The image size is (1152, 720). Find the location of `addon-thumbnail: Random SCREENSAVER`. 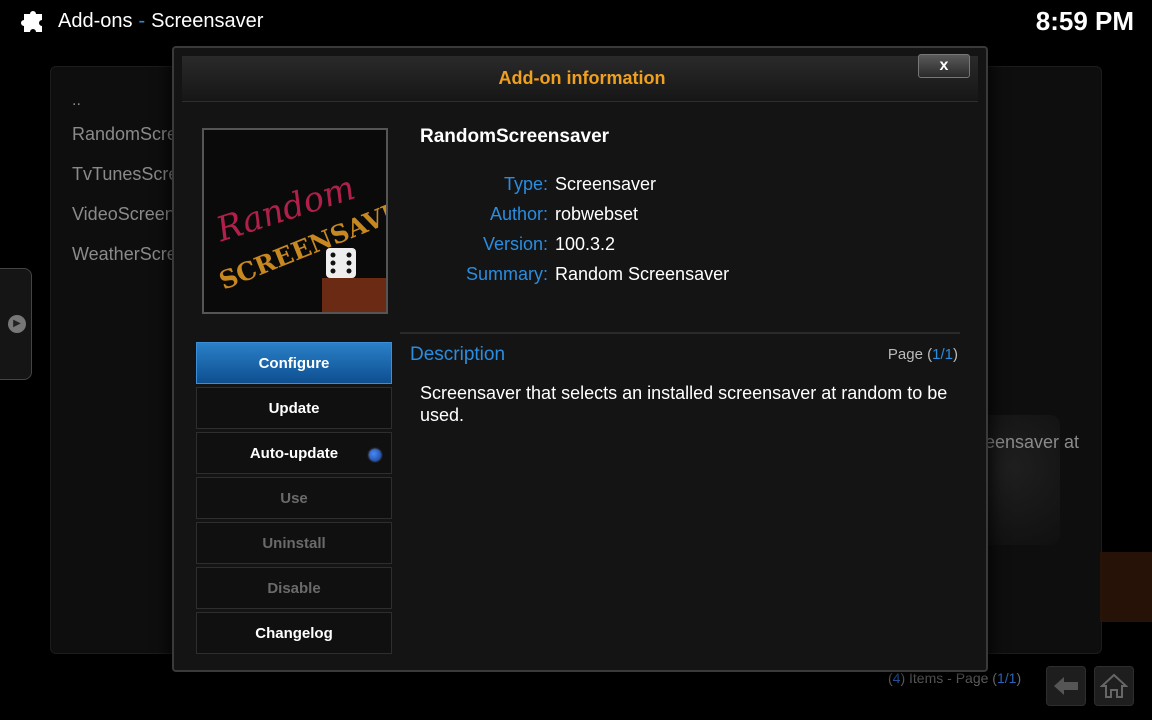

addon-thumbnail: Random SCREENSAVER is located at coordinates (295, 221).